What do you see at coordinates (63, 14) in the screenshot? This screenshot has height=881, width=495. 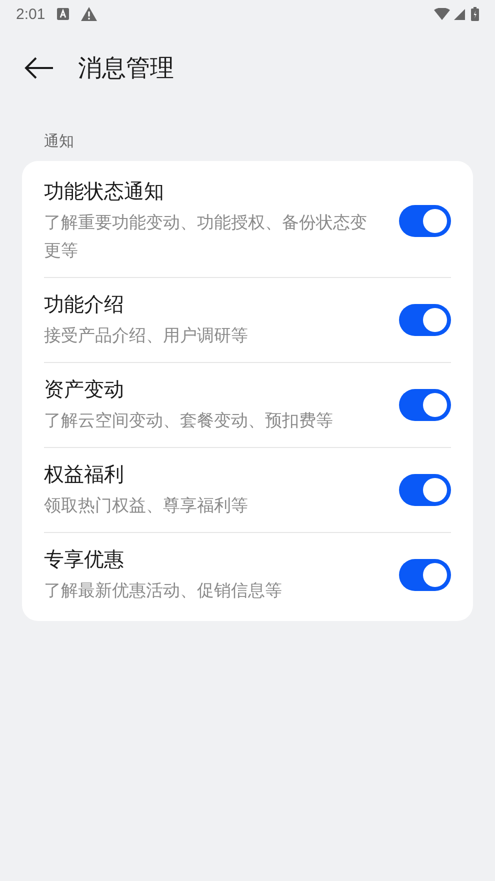 I see `notification-icon` at bounding box center [63, 14].